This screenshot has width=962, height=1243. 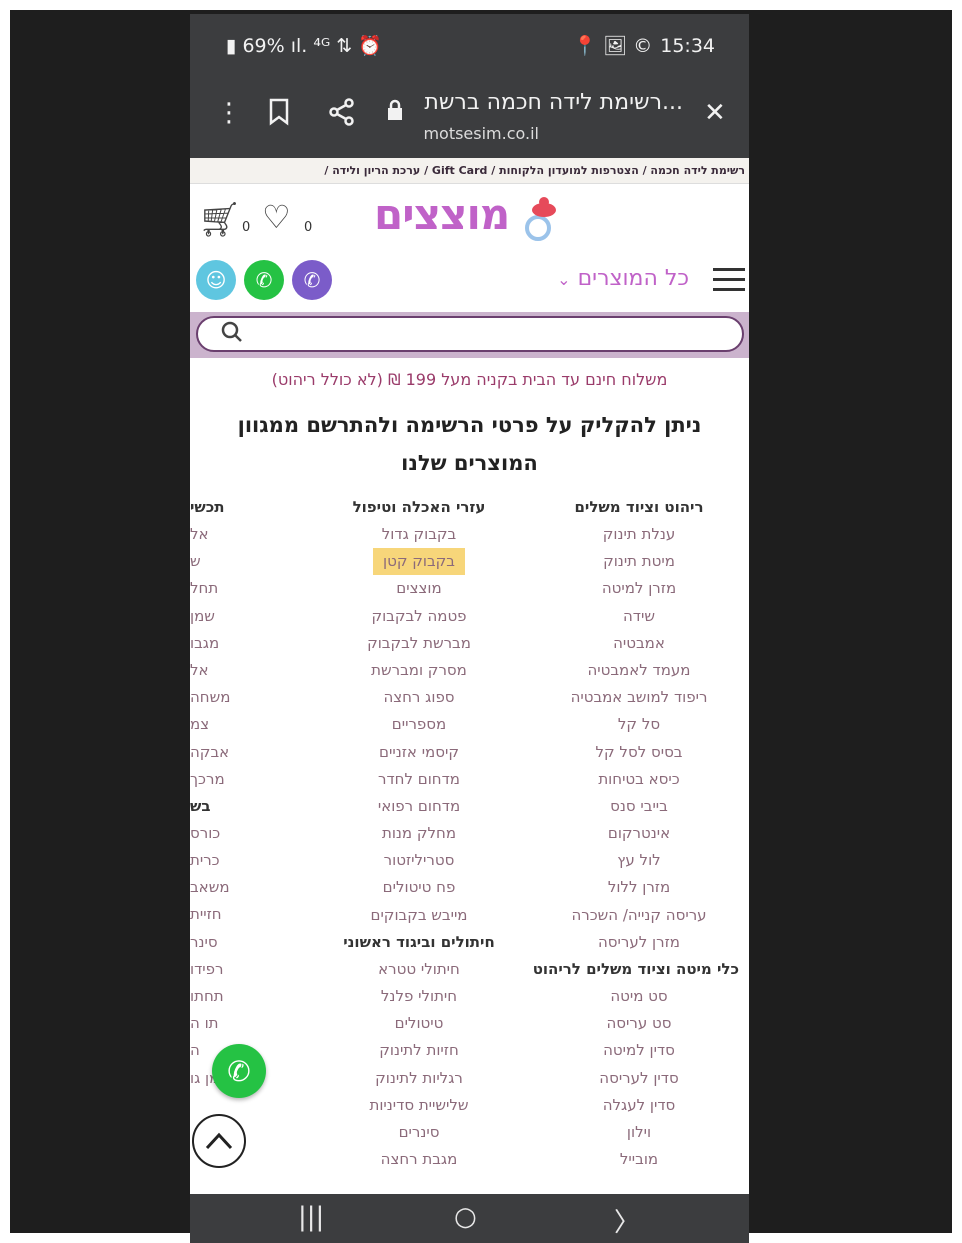 What do you see at coordinates (229, 113) in the screenshot?
I see `more-menu-icon: ⋮` at bounding box center [229, 113].